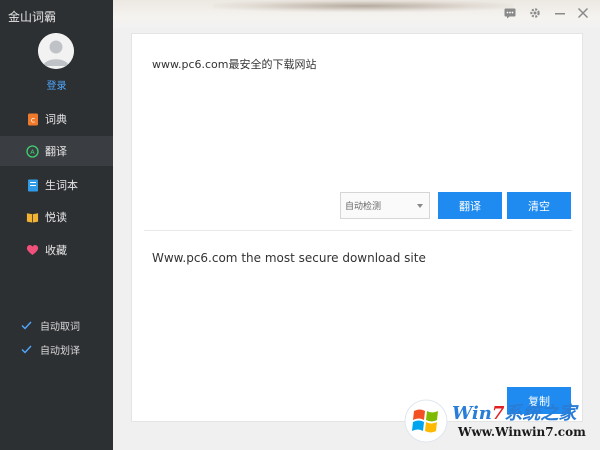 This screenshot has height=450, width=600. I want to click on svg-text: A, so click(32, 152).